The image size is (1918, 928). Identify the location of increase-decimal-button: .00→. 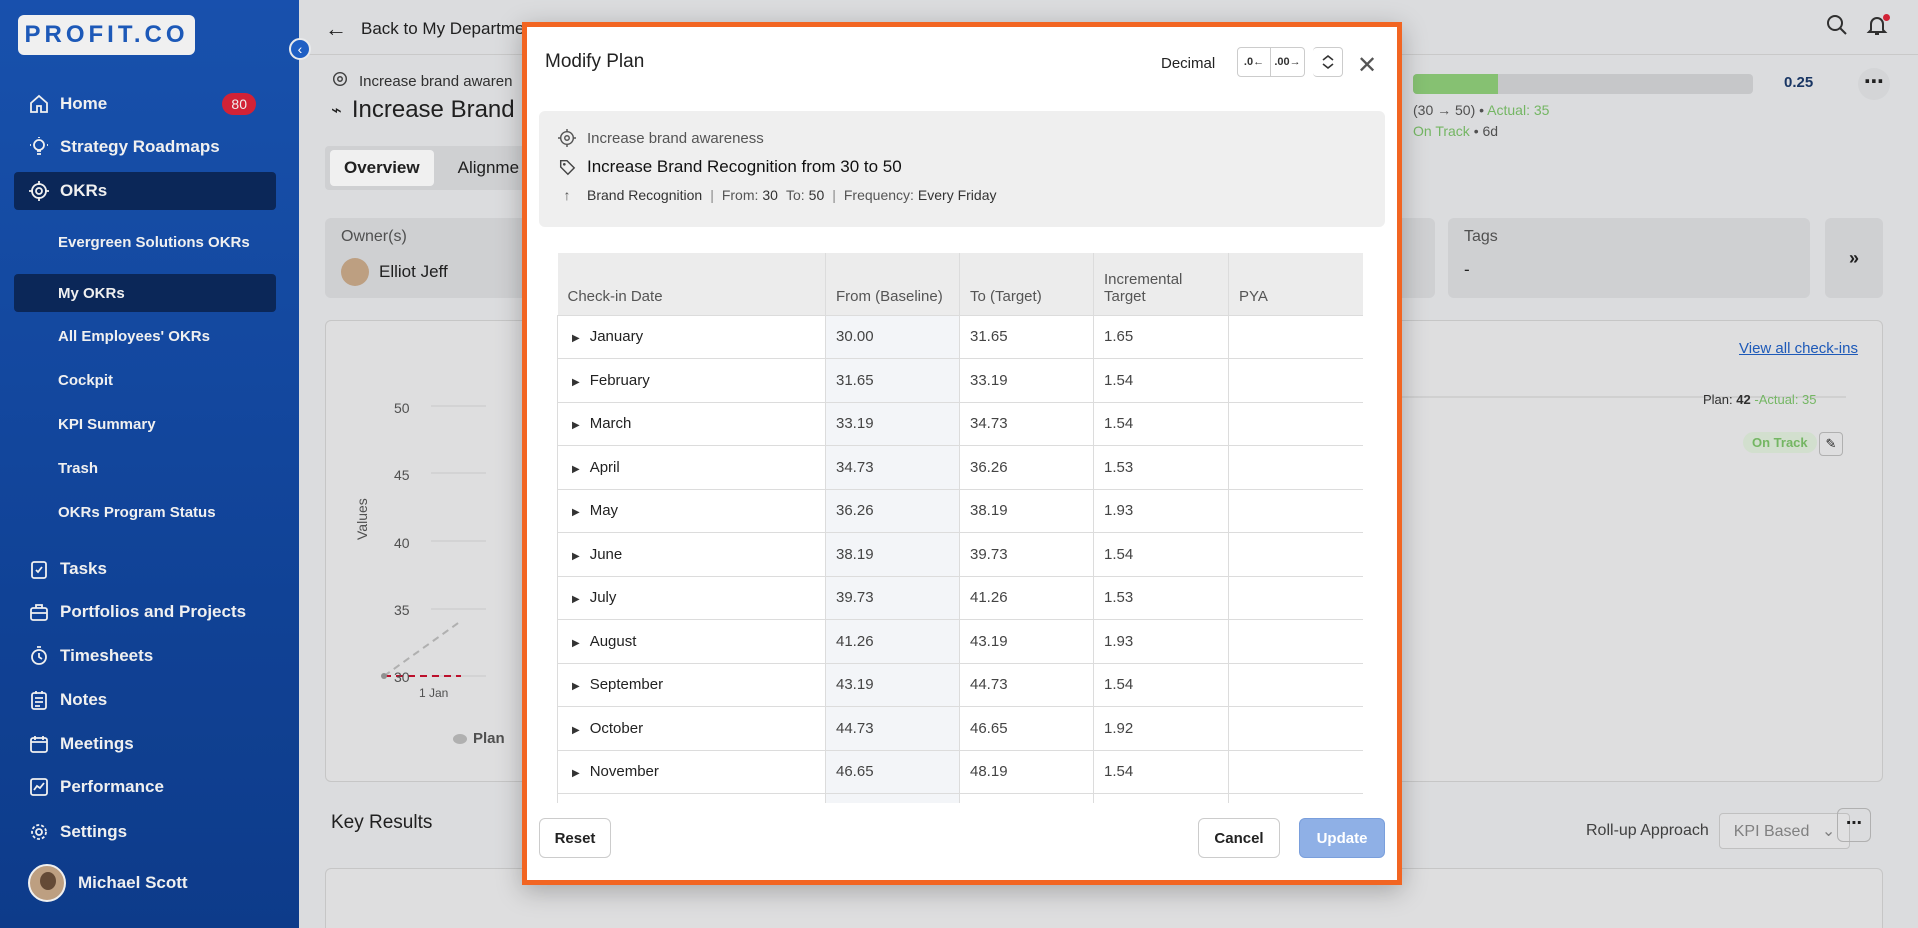
(1288, 62).